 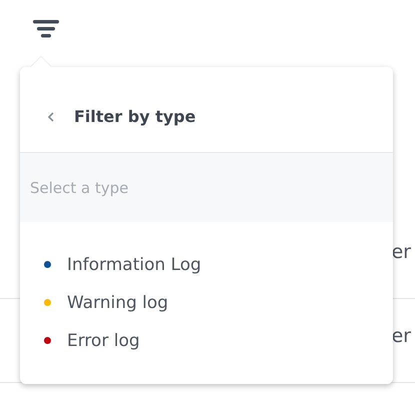 I want to click on type-option: Error log, so click(x=103, y=340).